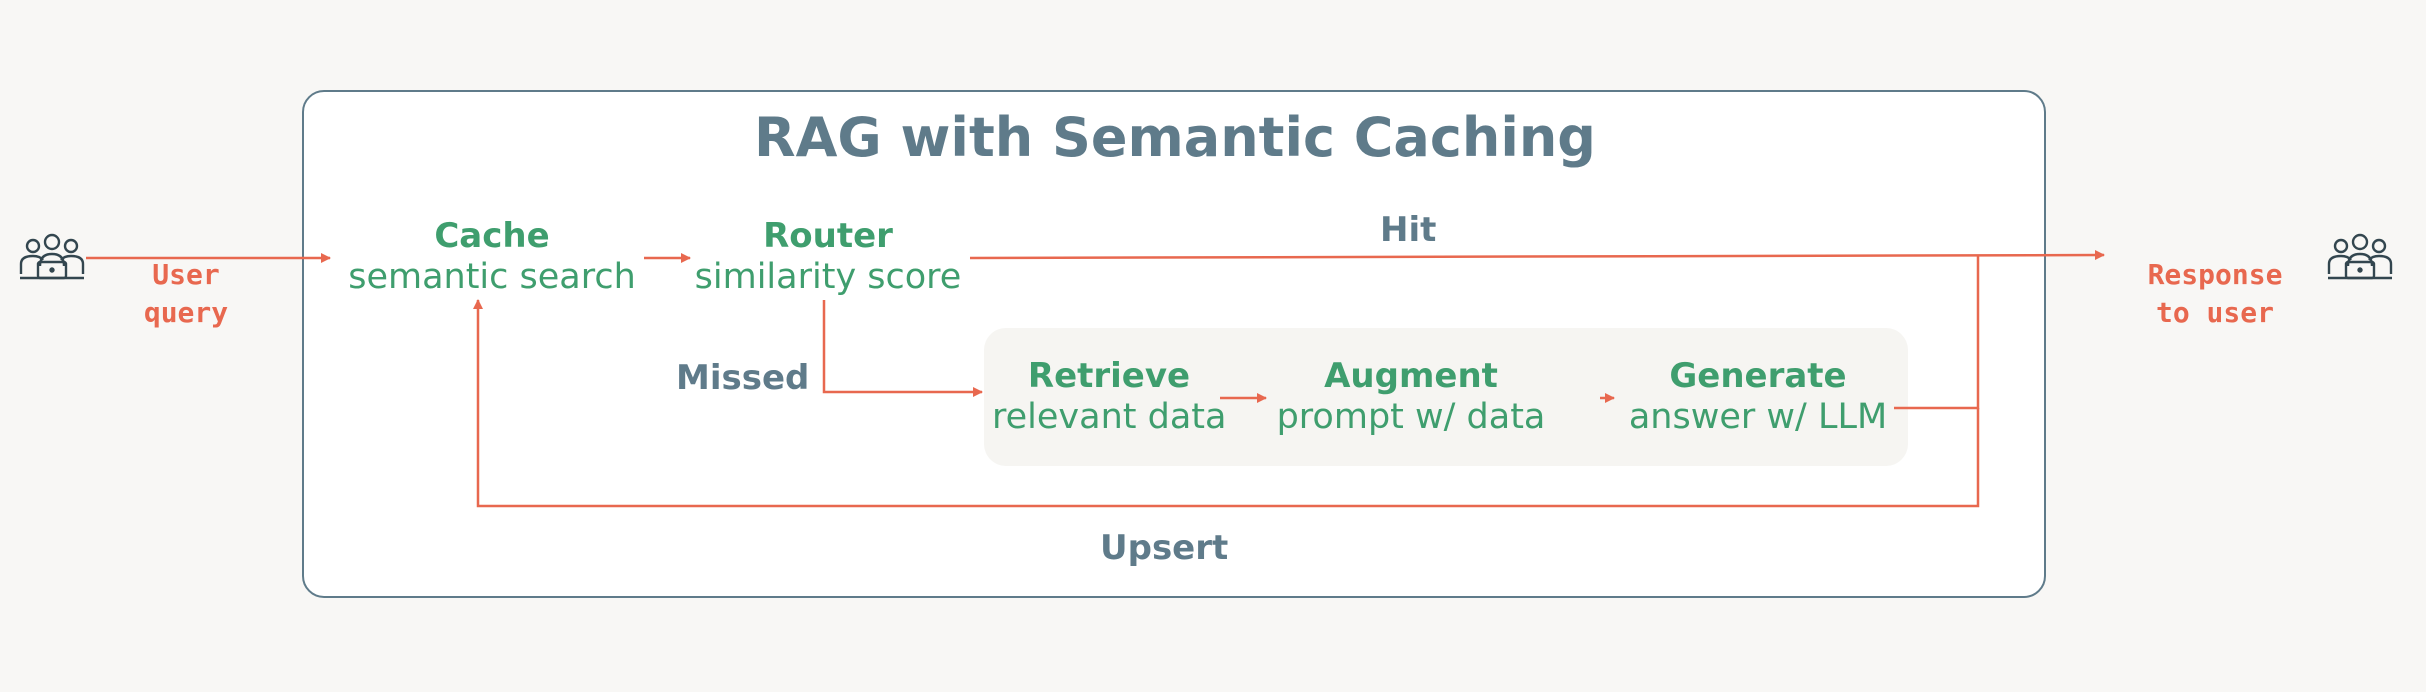  I want to click on node-augment-desc: prompt w/ data, so click(1411, 417).